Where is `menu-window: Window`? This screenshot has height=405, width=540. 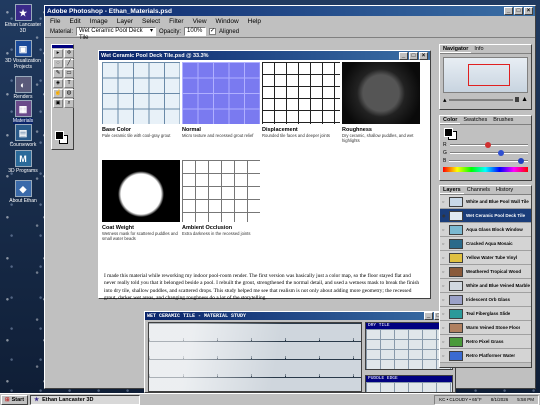
menu-window: Window is located at coordinates (227, 21).